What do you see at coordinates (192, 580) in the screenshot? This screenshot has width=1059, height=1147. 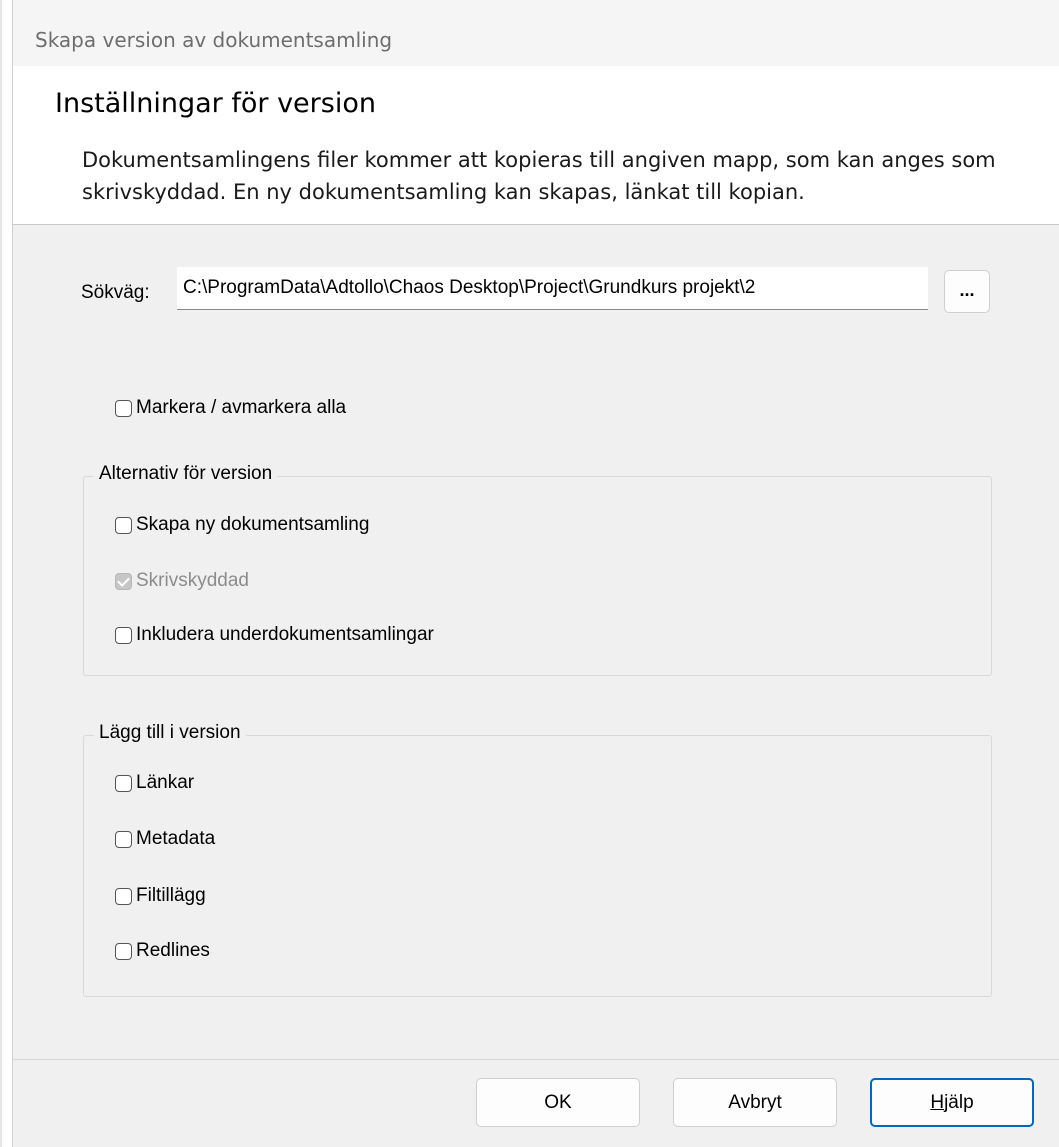 I see `read-only-label: Skrivskyddad` at bounding box center [192, 580].